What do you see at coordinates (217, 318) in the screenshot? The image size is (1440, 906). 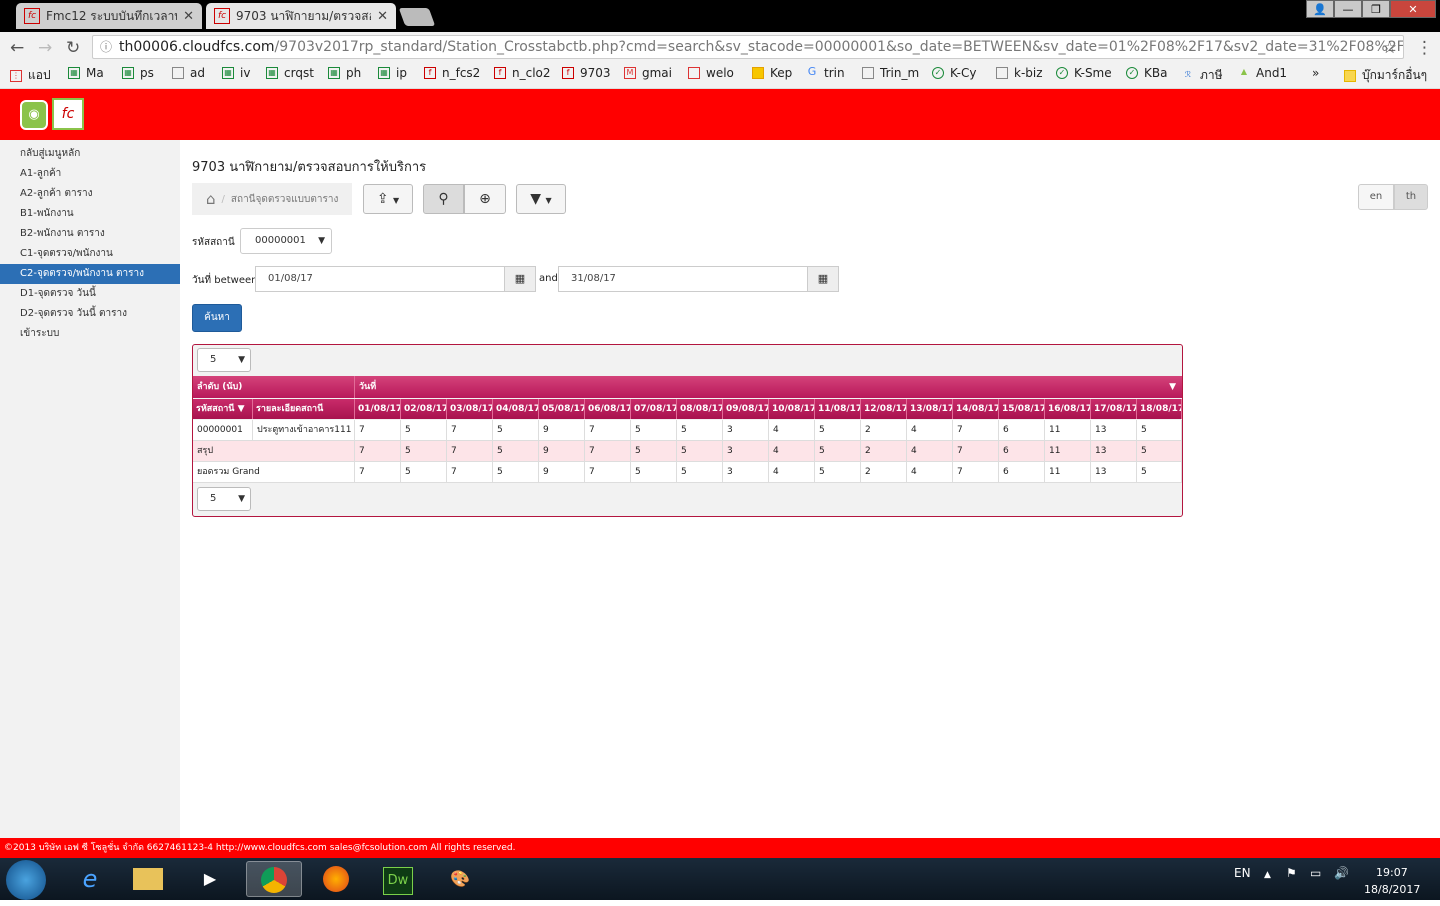 I see `search-button: ค้นหา` at bounding box center [217, 318].